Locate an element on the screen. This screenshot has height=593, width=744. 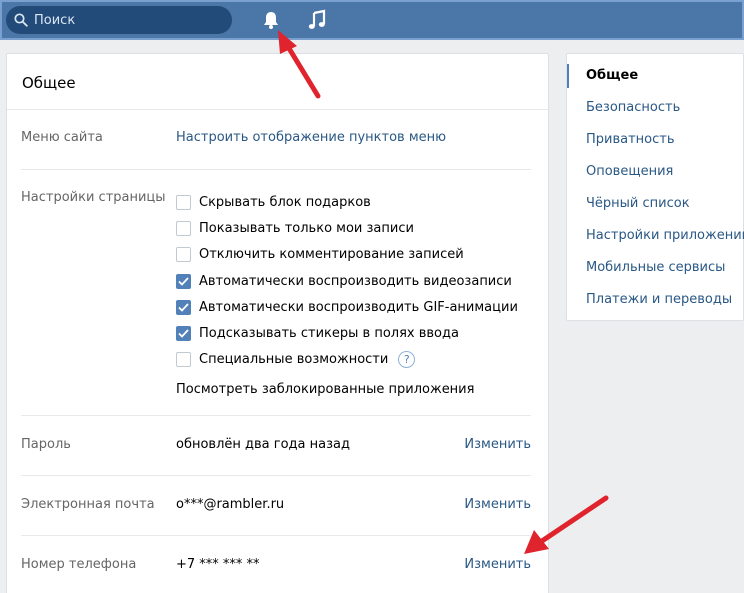
sidebar-item-privacy: Приватность is located at coordinates (655, 140).